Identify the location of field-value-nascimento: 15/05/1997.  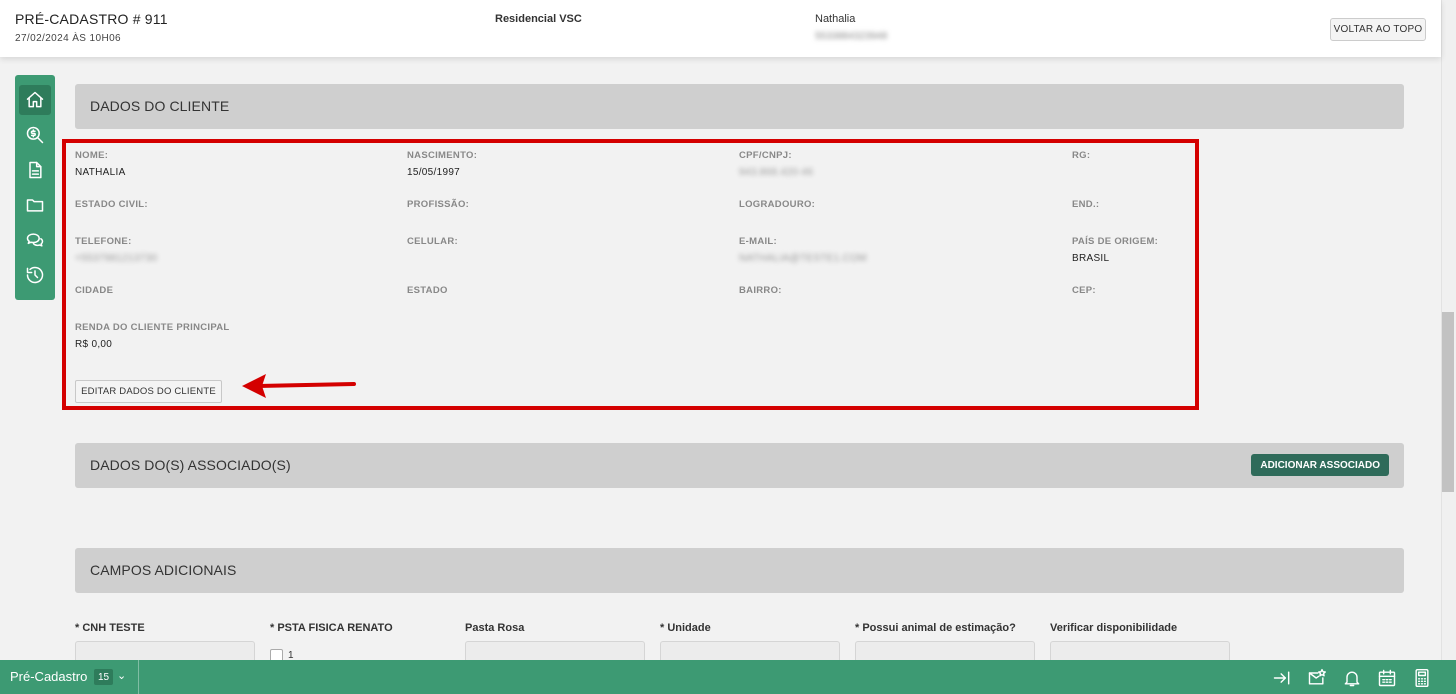
(434, 172).